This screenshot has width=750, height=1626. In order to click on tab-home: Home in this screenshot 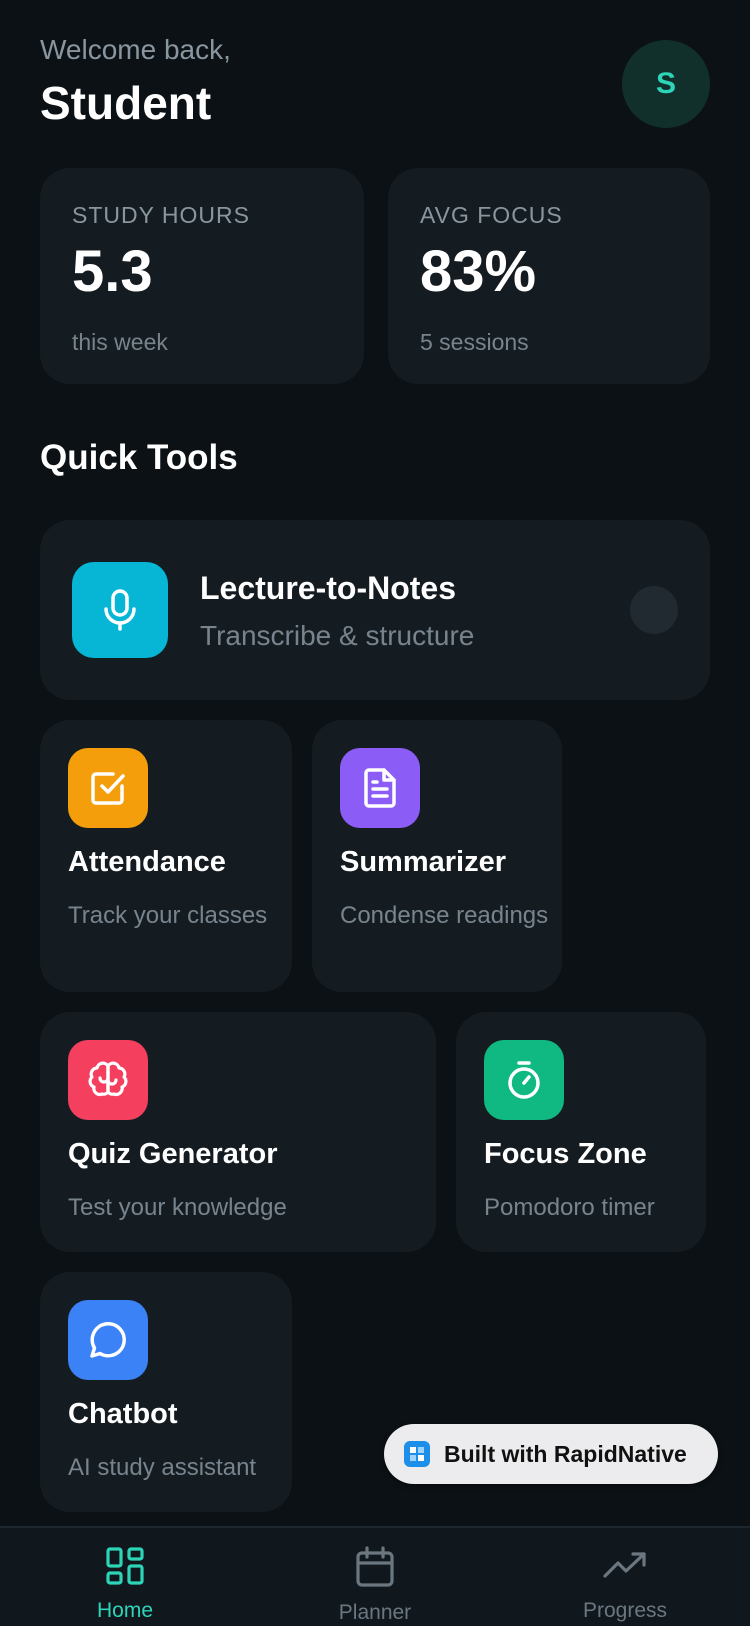, I will do `click(125, 1584)`.